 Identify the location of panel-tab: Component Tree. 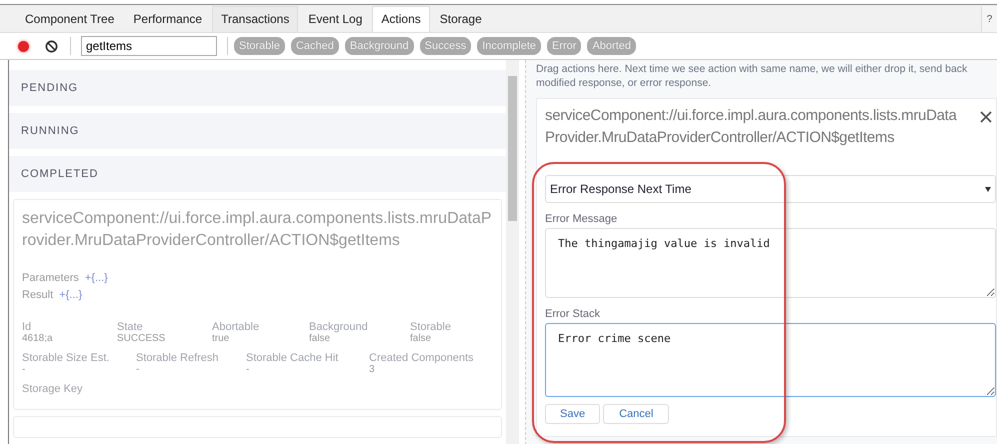
(70, 19).